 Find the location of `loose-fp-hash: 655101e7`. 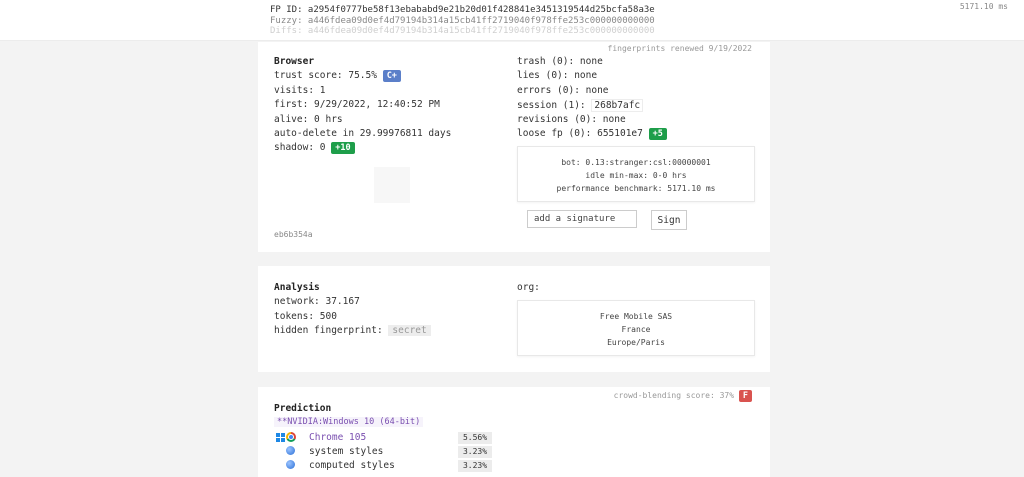

loose-fp-hash: 655101e7 is located at coordinates (620, 133).